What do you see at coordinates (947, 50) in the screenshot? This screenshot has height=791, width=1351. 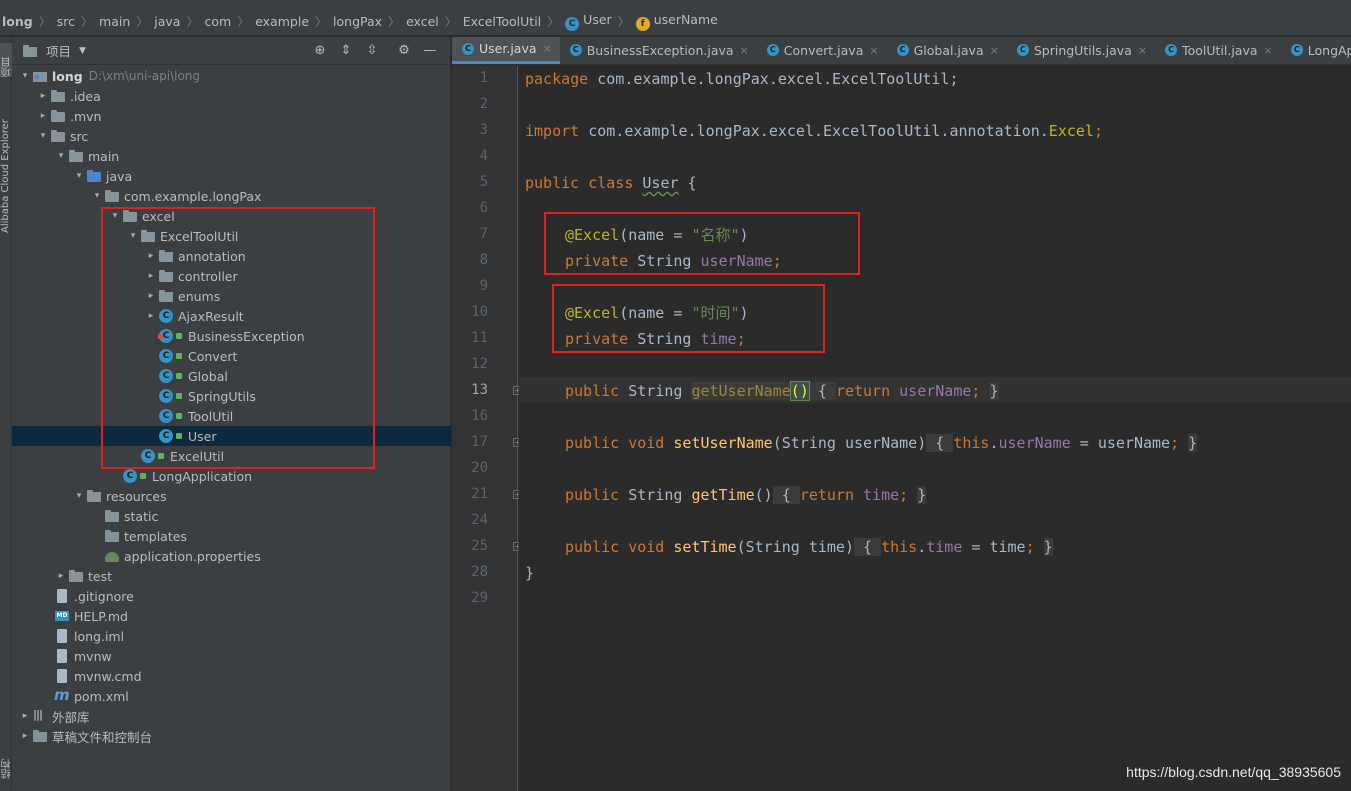 I see `tab-global-java: C Global.java ×` at bounding box center [947, 50].